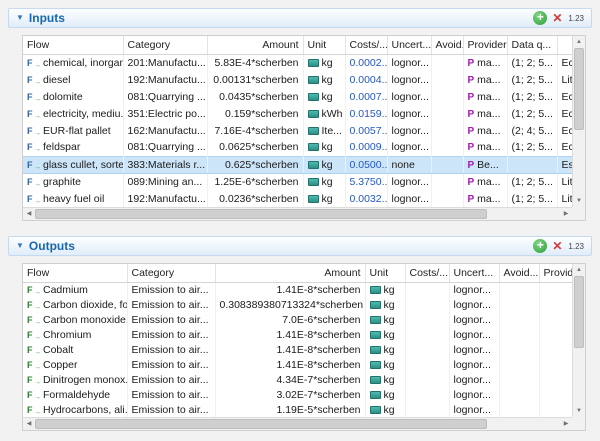 The image size is (600, 441). I want to click on cell-flow: FCadmium, so click(75, 289).